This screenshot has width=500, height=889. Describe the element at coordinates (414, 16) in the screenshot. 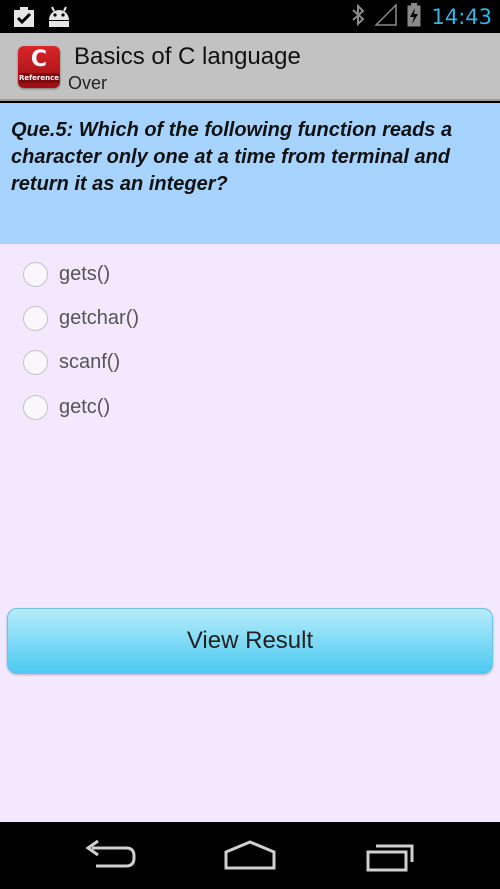

I see `battery-charging-icon` at that location.